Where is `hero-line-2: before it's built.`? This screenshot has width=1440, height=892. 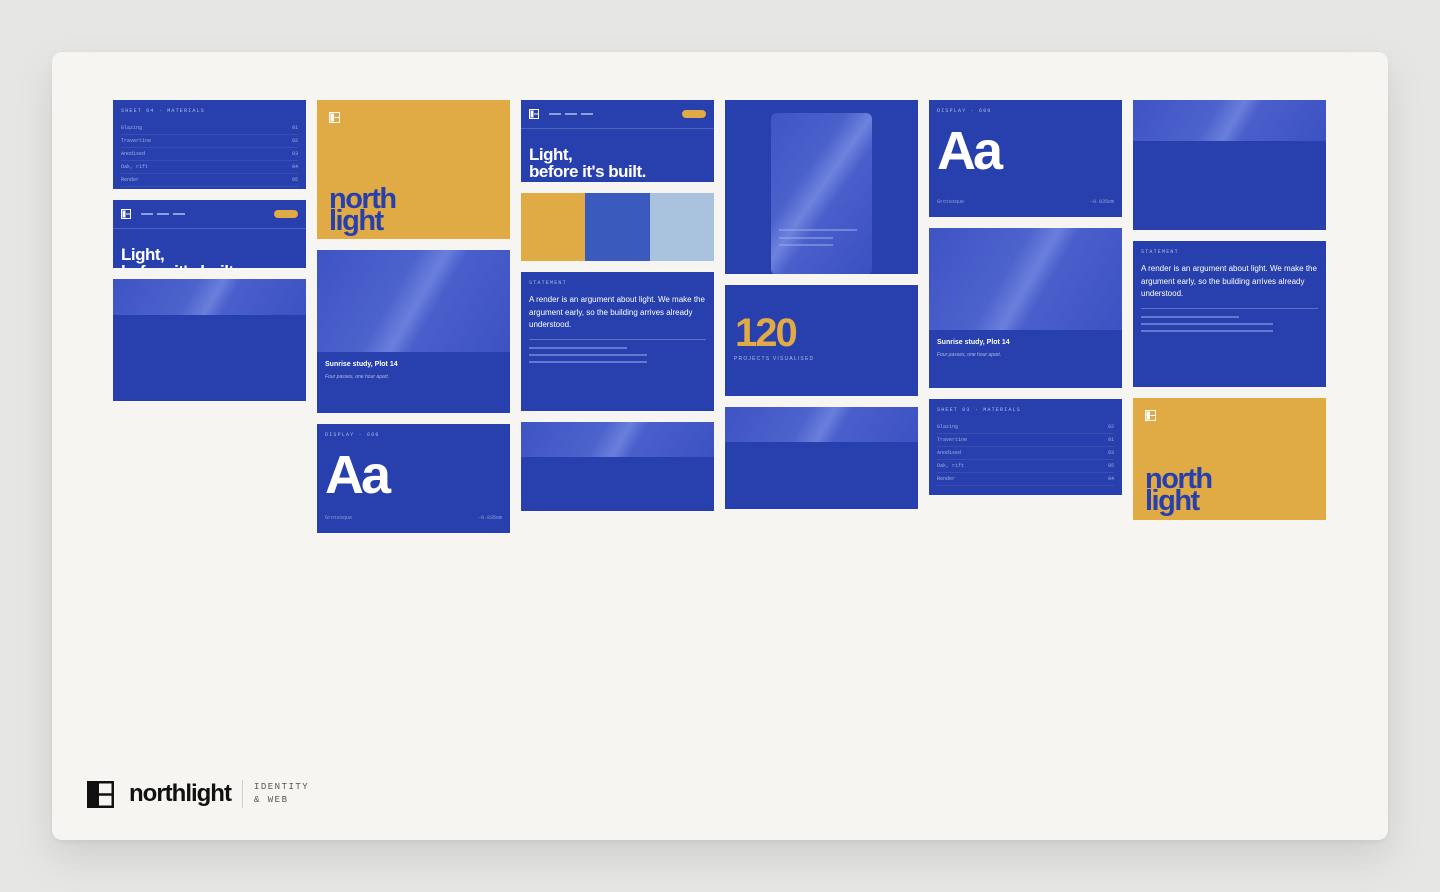 hero-line-2: before it's built. is located at coordinates (179, 265).